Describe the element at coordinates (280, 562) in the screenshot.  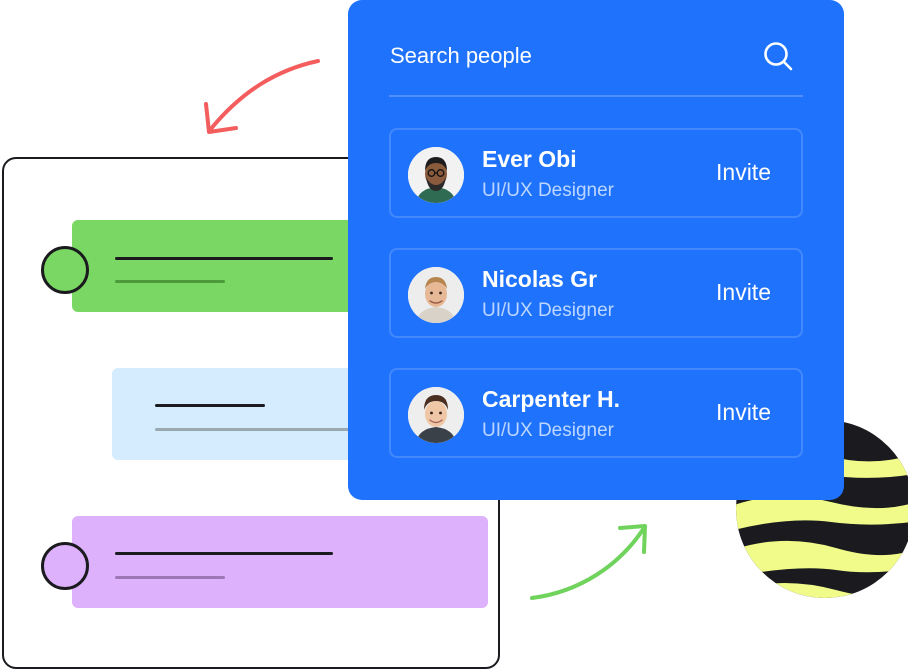
I see `wireframe-bar-purple` at that location.